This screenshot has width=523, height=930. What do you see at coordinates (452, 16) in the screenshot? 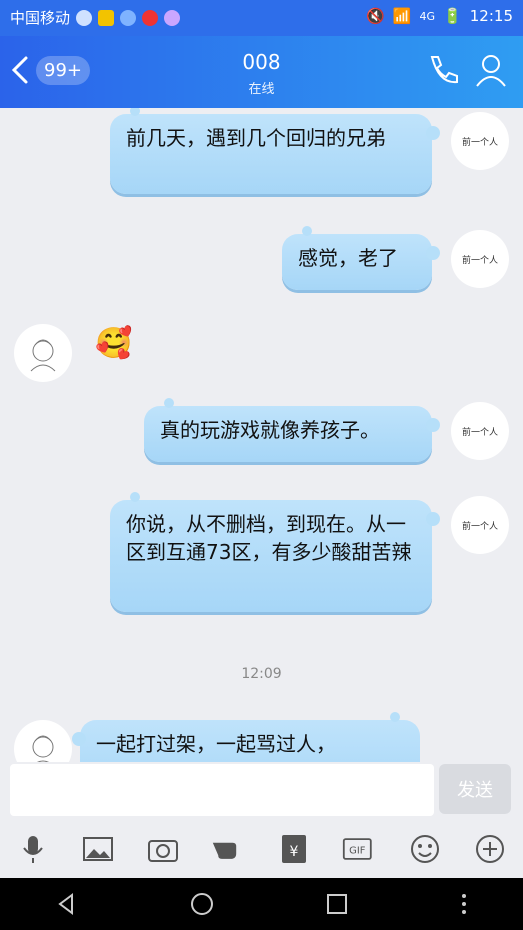
I see `battery-icon: 🔋` at bounding box center [452, 16].